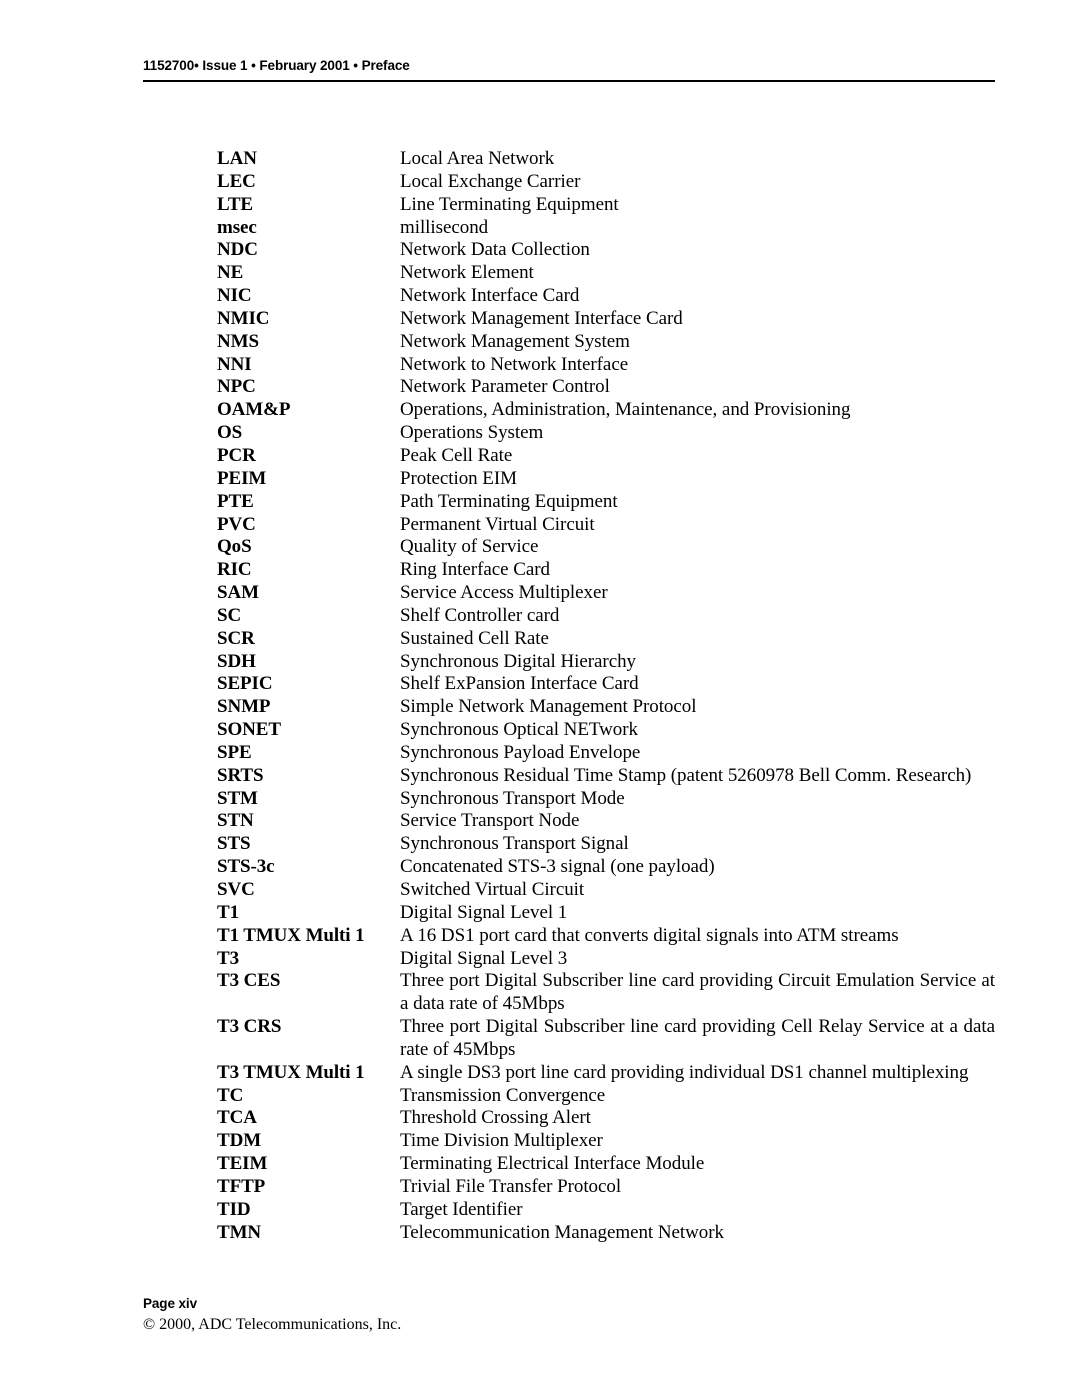 The height and width of the screenshot is (1397, 1080). I want to click on glossary-term: SONET, so click(249, 730).